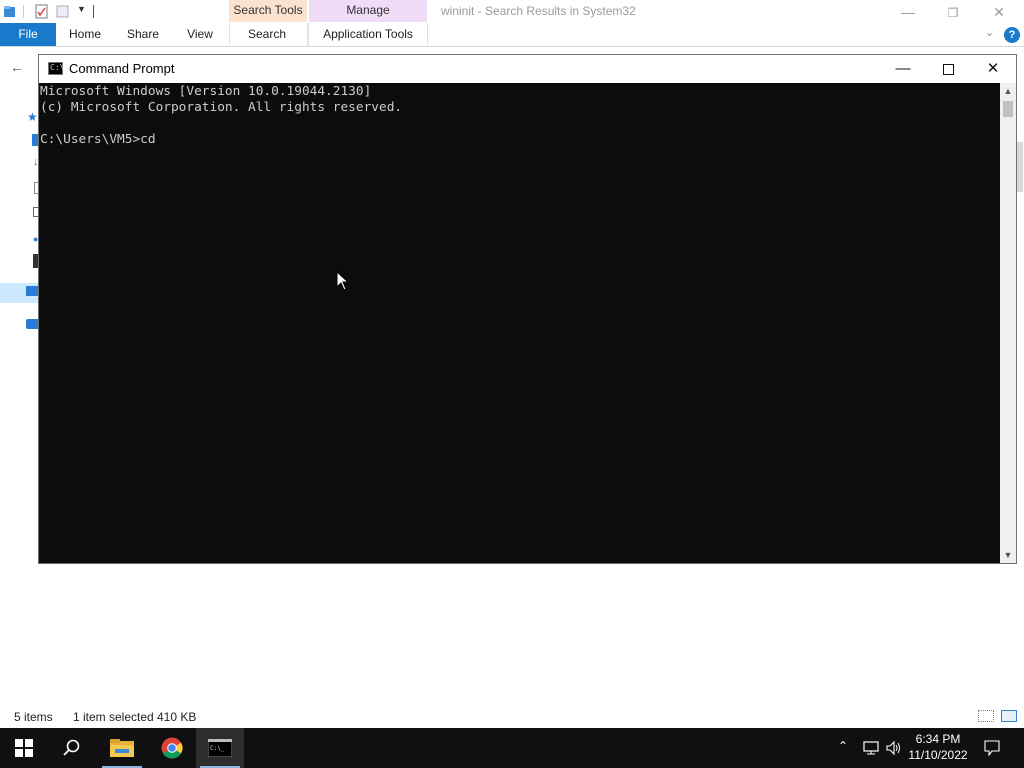 The image size is (1024, 768). What do you see at coordinates (538, 11) in the screenshot?
I see `explorer-window-title: wininit - Search Results in System32` at bounding box center [538, 11].